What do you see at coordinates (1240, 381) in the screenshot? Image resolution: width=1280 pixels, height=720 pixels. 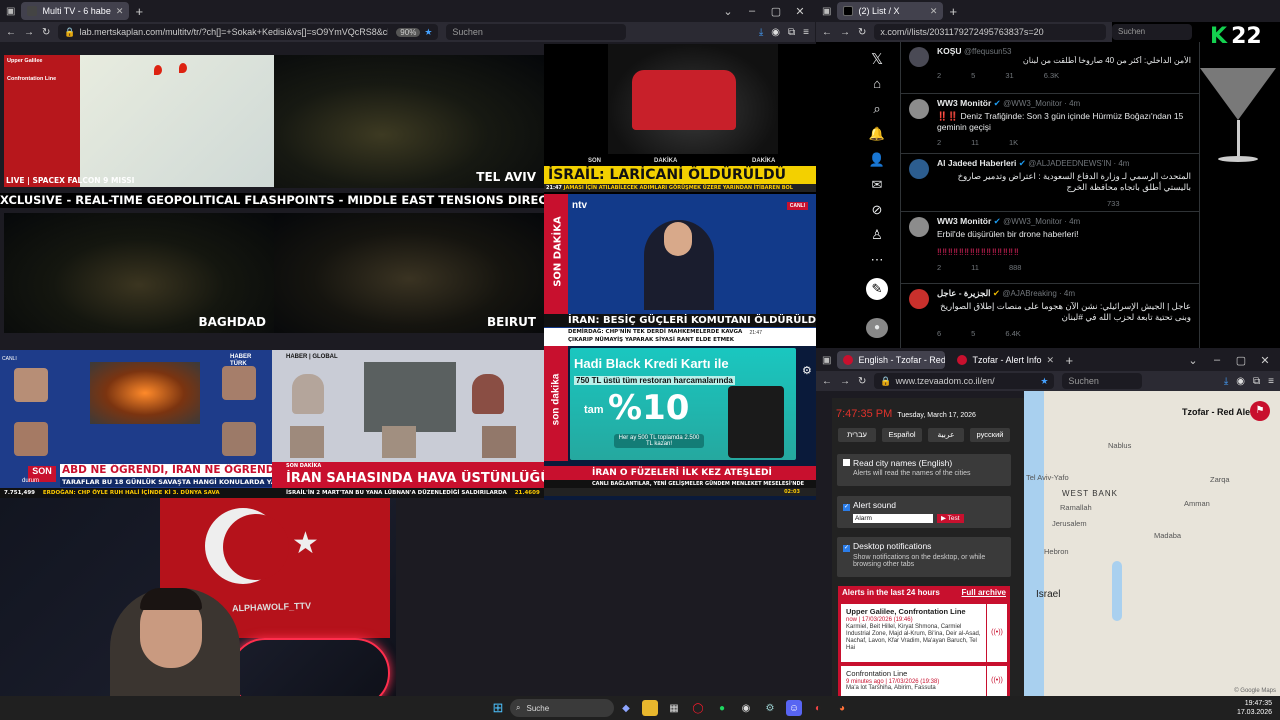 I see `account-icon: ◉` at bounding box center [1240, 381].